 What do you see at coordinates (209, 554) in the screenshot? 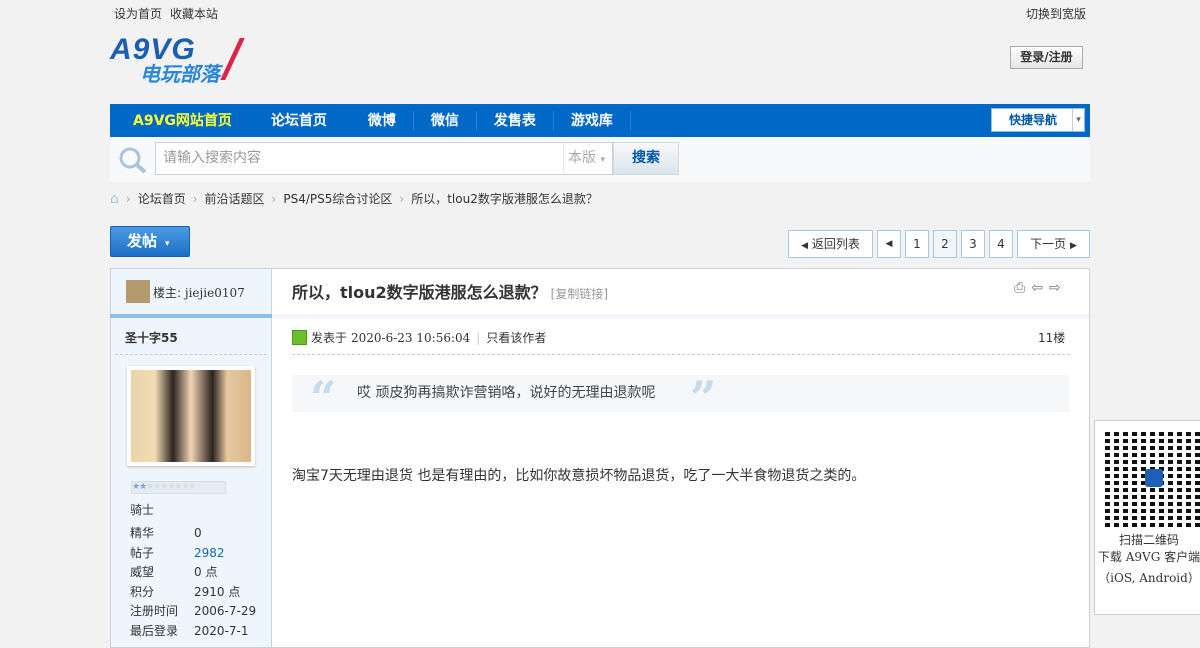
I see `posts-count-link: 2982` at bounding box center [209, 554].